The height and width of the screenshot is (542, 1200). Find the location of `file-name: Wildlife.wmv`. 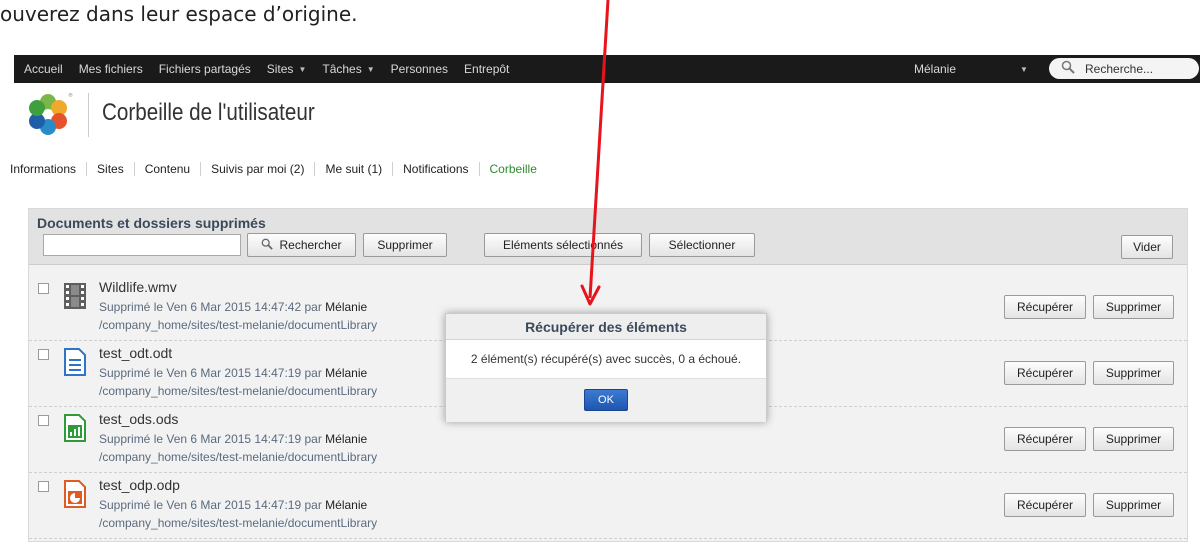

file-name: Wildlife.wmv is located at coordinates (138, 287).